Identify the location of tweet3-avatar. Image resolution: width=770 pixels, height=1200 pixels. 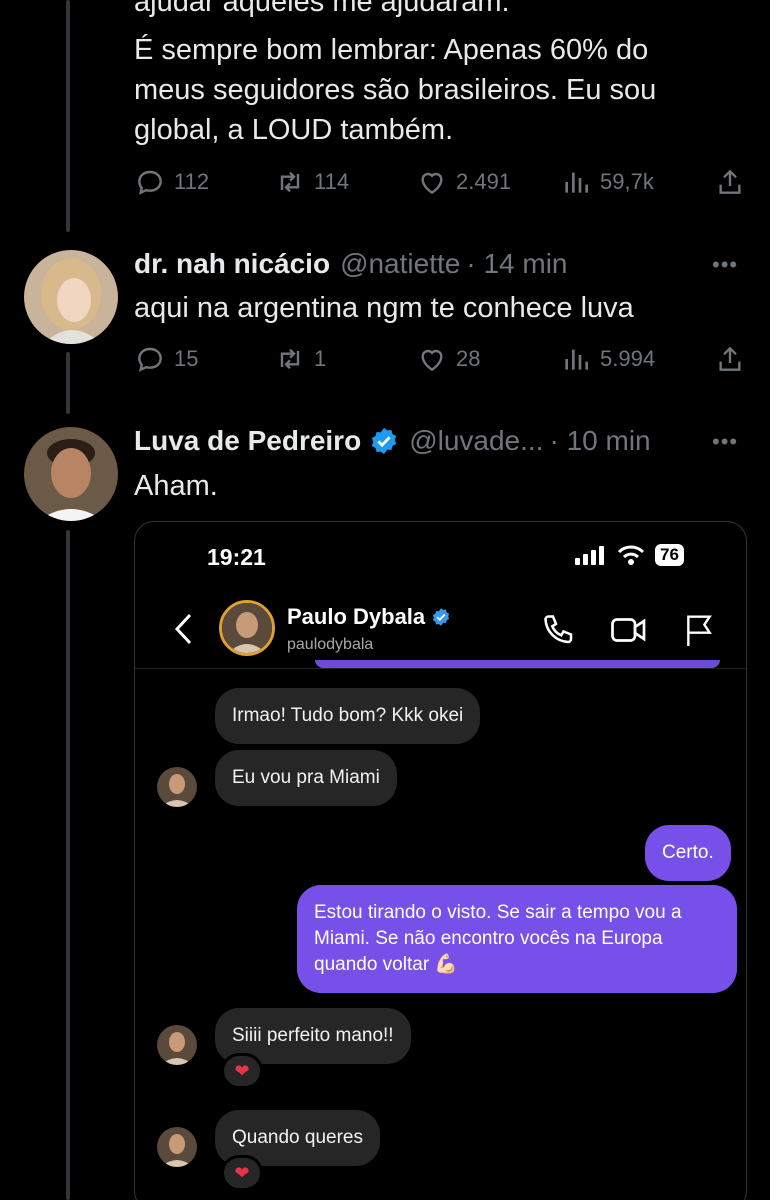
(71, 474).